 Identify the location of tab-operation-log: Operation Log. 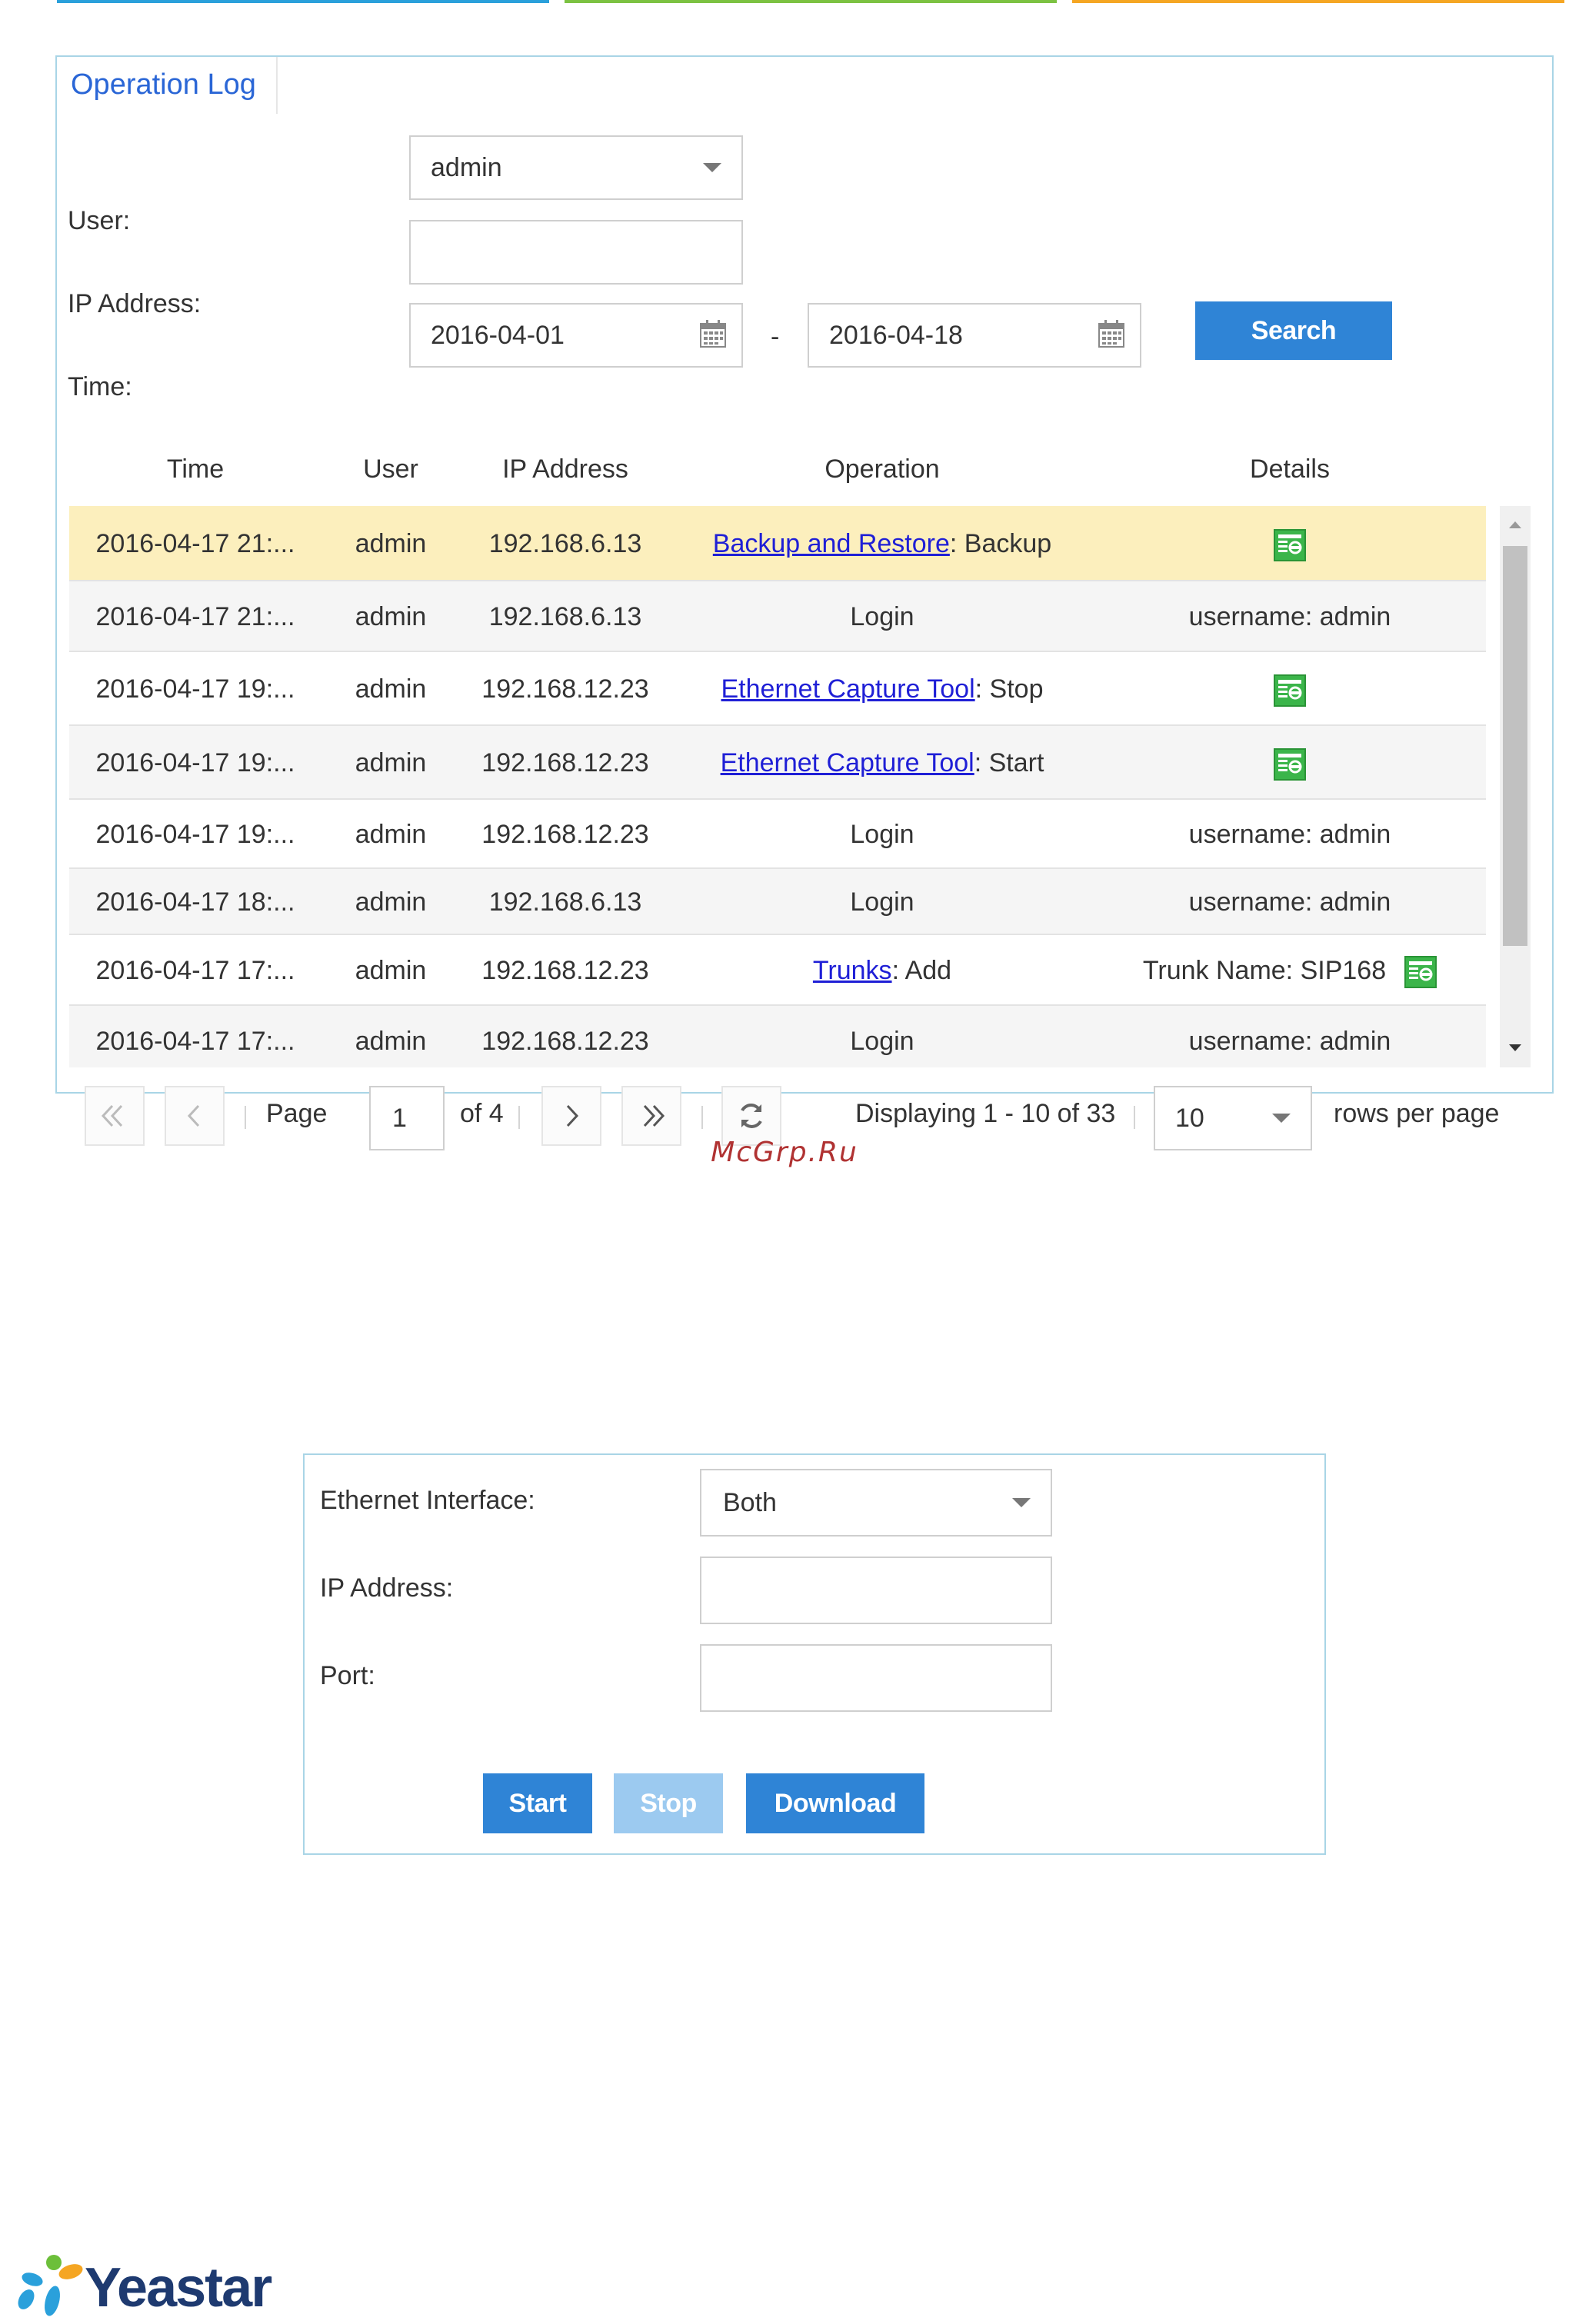
(167, 85).